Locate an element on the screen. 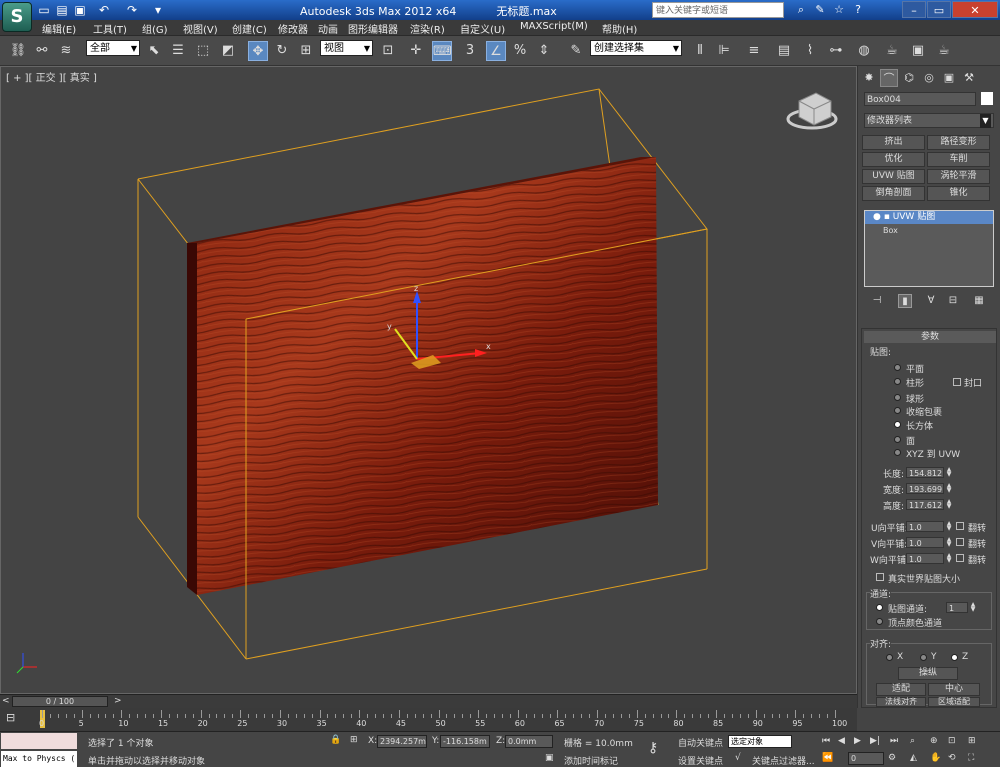 This screenshot has height=767, width=1000. mirror-icon: ⫴ is located at coordinates (700, 51).